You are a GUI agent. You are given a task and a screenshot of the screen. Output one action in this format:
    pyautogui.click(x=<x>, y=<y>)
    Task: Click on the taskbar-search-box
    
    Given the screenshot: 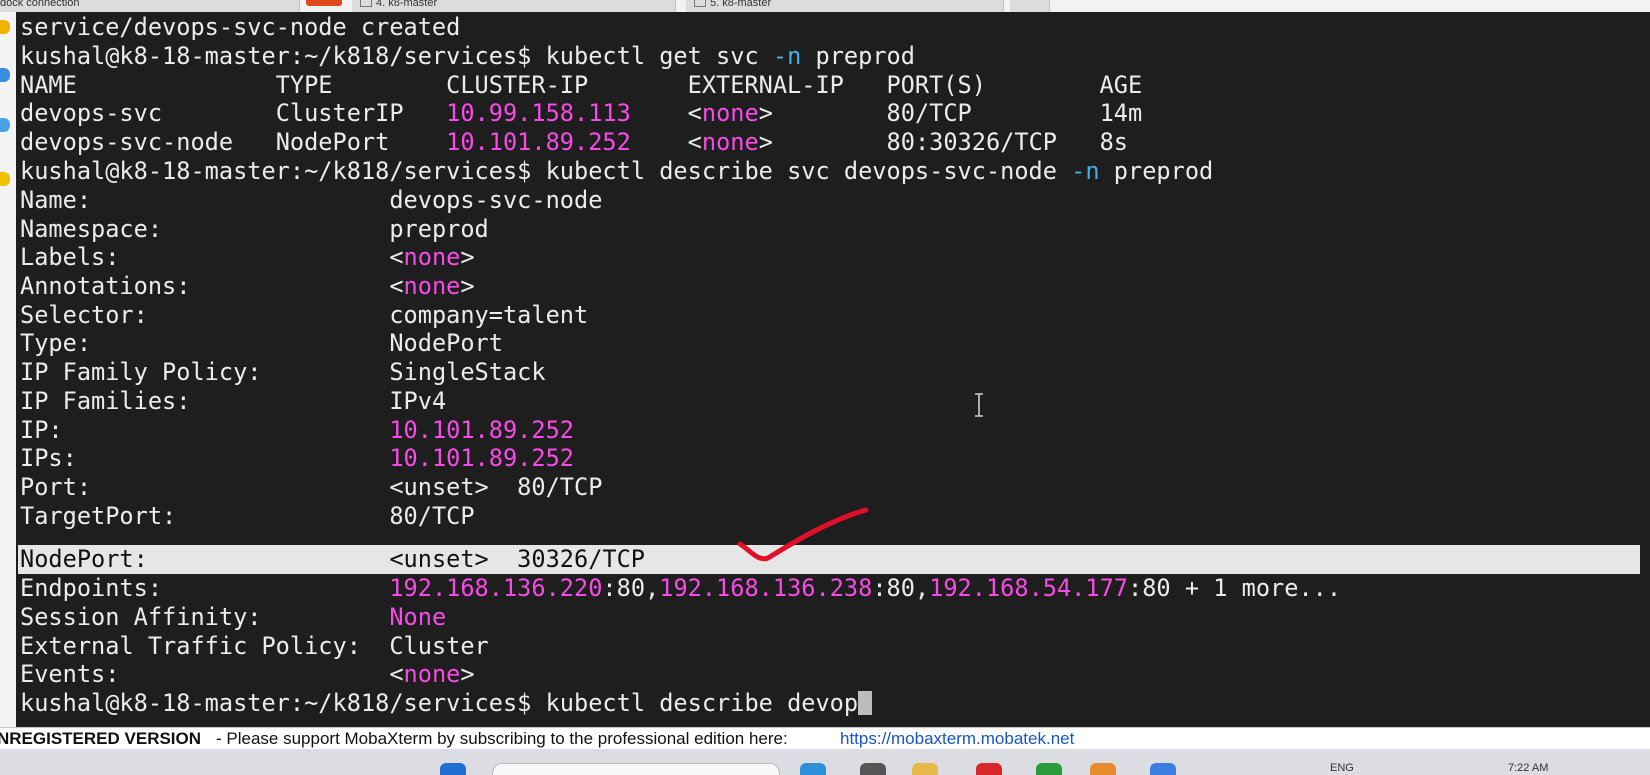 What is the action you would take?
    pyautogui.click(x=636, y=769)
    